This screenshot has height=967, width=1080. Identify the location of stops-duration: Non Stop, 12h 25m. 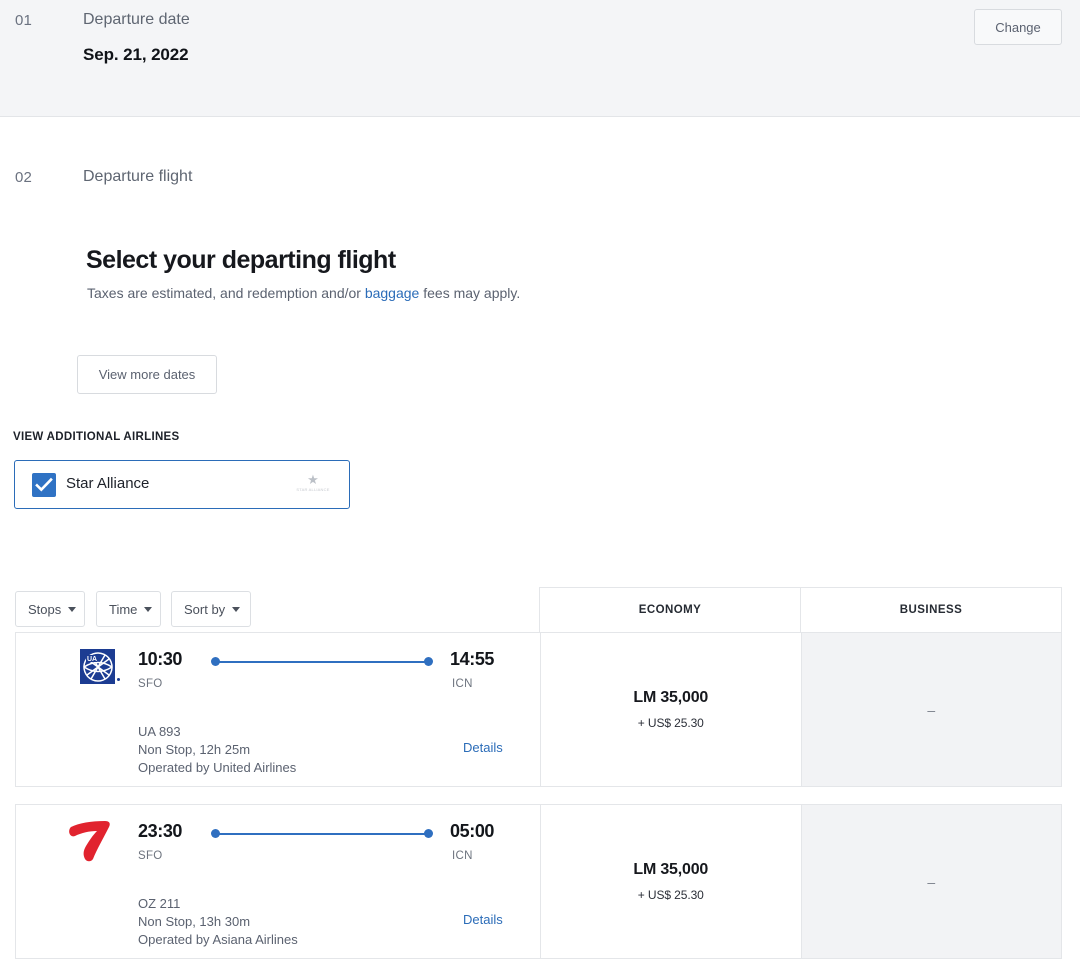
(194, 749).